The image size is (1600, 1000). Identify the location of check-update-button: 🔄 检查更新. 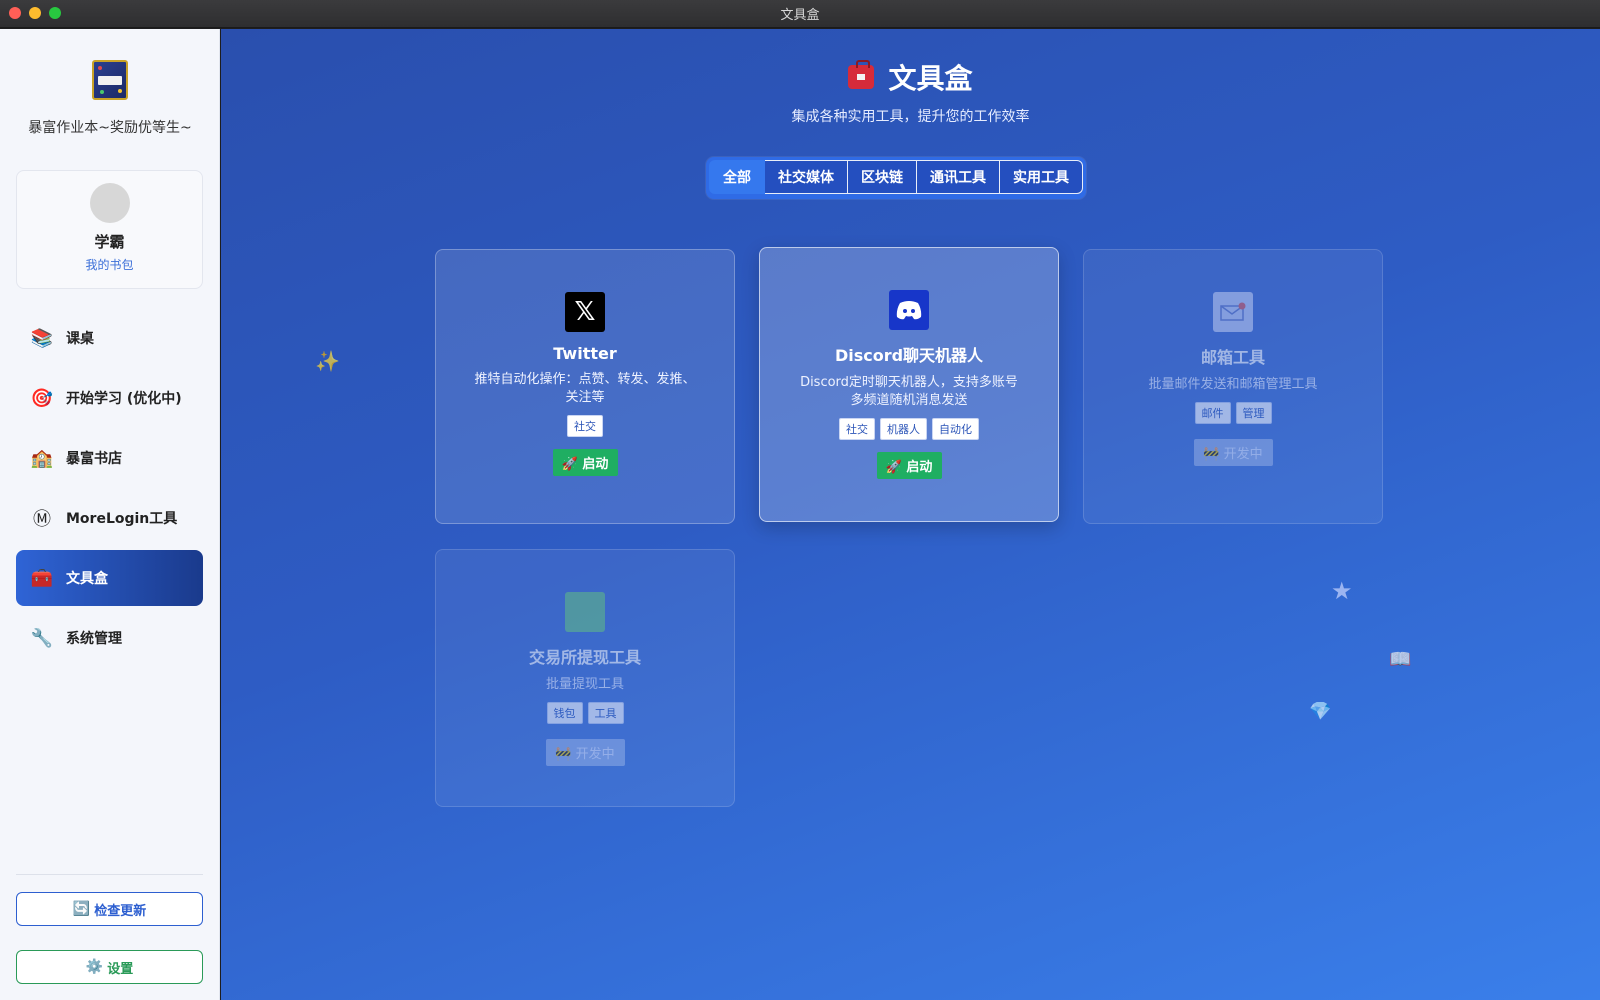
(109, 909).